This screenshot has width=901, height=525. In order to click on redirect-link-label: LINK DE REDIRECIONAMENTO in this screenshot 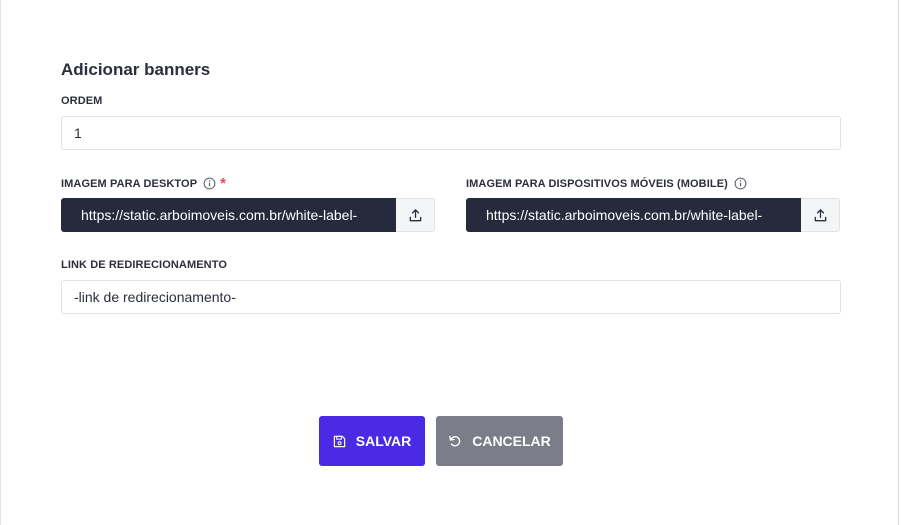, I will do `click(144, 265)`.